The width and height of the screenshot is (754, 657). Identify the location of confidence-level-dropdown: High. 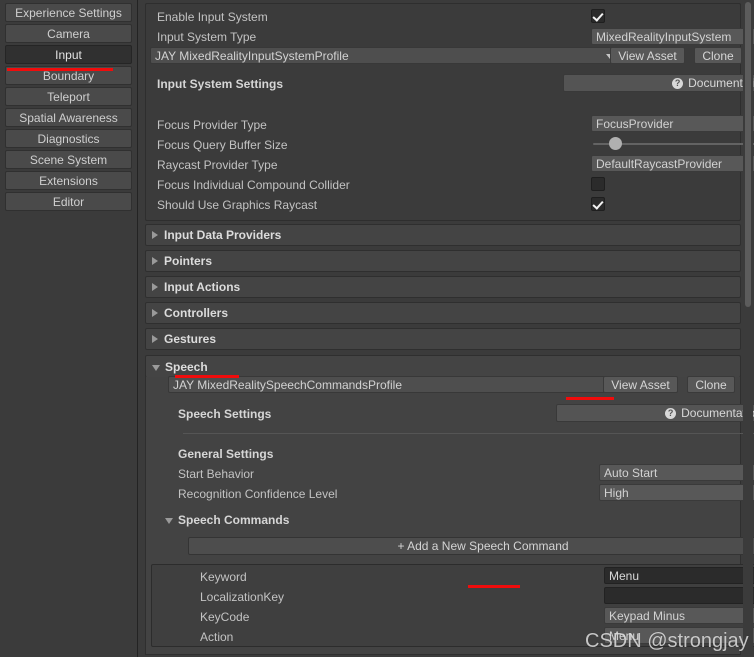
(676, 492).